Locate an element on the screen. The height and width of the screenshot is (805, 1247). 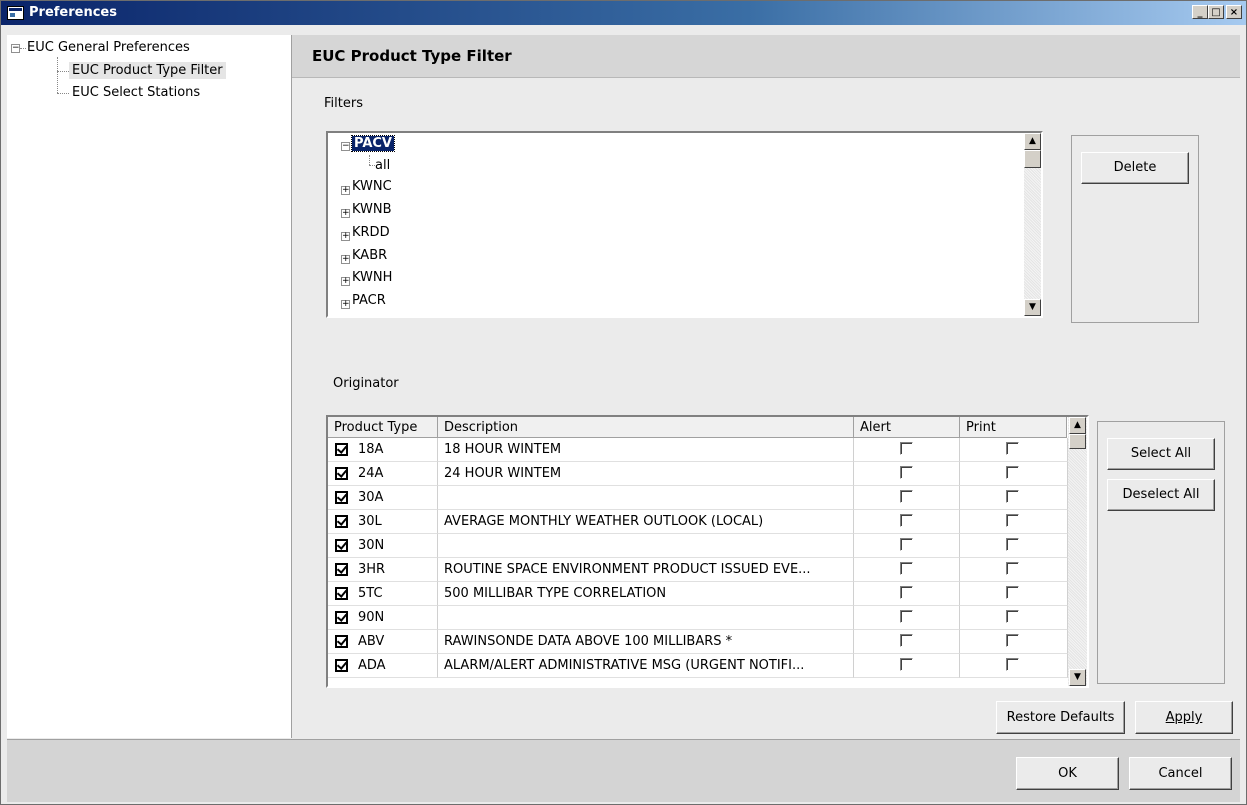
tree-node-kwnb: KWNB is located at coordinates (372, 209).